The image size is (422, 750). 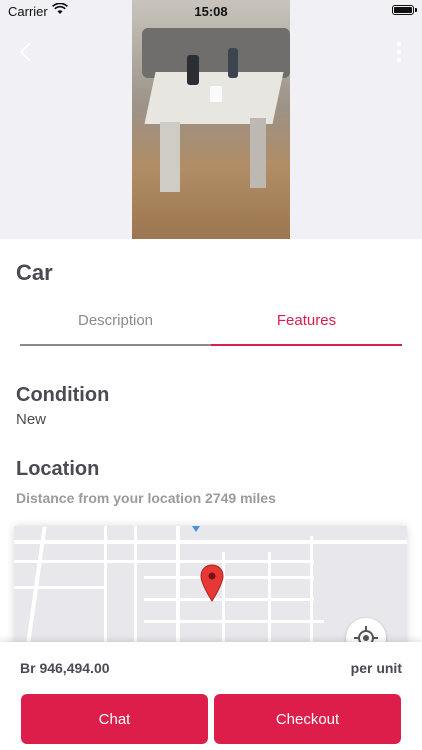 I want to click on checkout-button: Checkout, so click(x=307, y=719).